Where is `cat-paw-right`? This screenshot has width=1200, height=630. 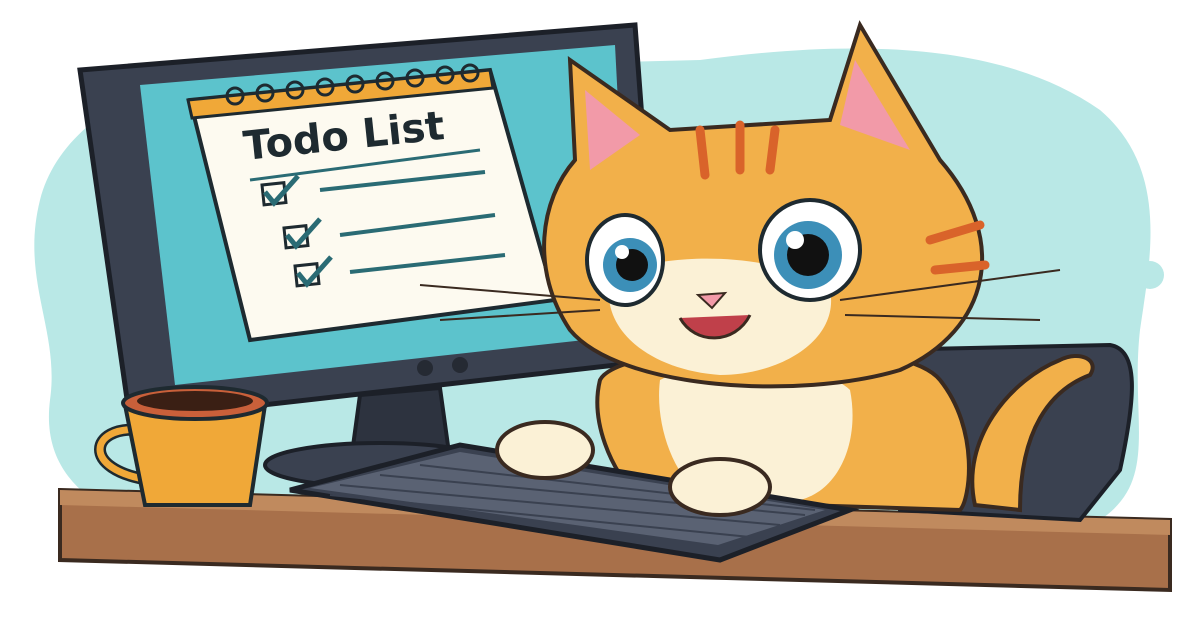
cat-paw-right is located at coordinates (720, 487).